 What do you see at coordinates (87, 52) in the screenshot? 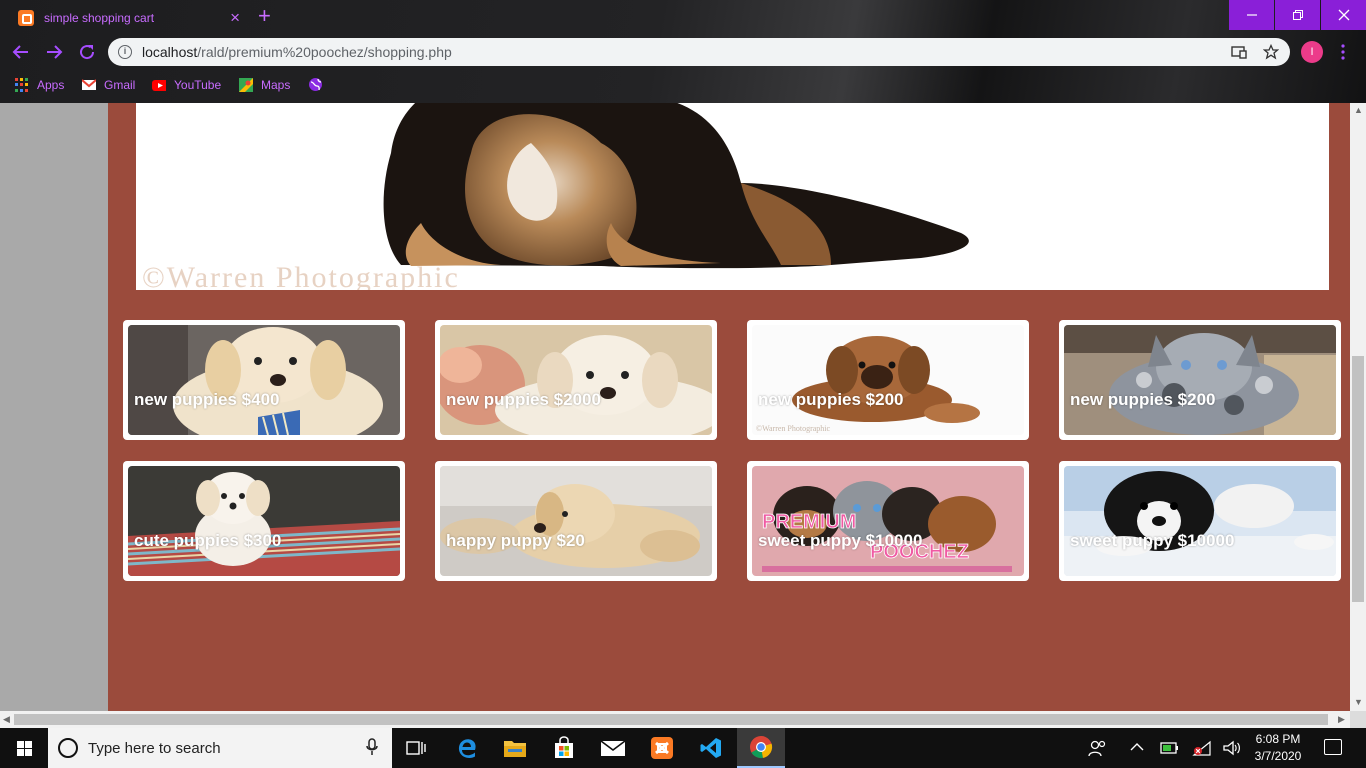
I see `reload-icon` at bounding box center [87, 52].